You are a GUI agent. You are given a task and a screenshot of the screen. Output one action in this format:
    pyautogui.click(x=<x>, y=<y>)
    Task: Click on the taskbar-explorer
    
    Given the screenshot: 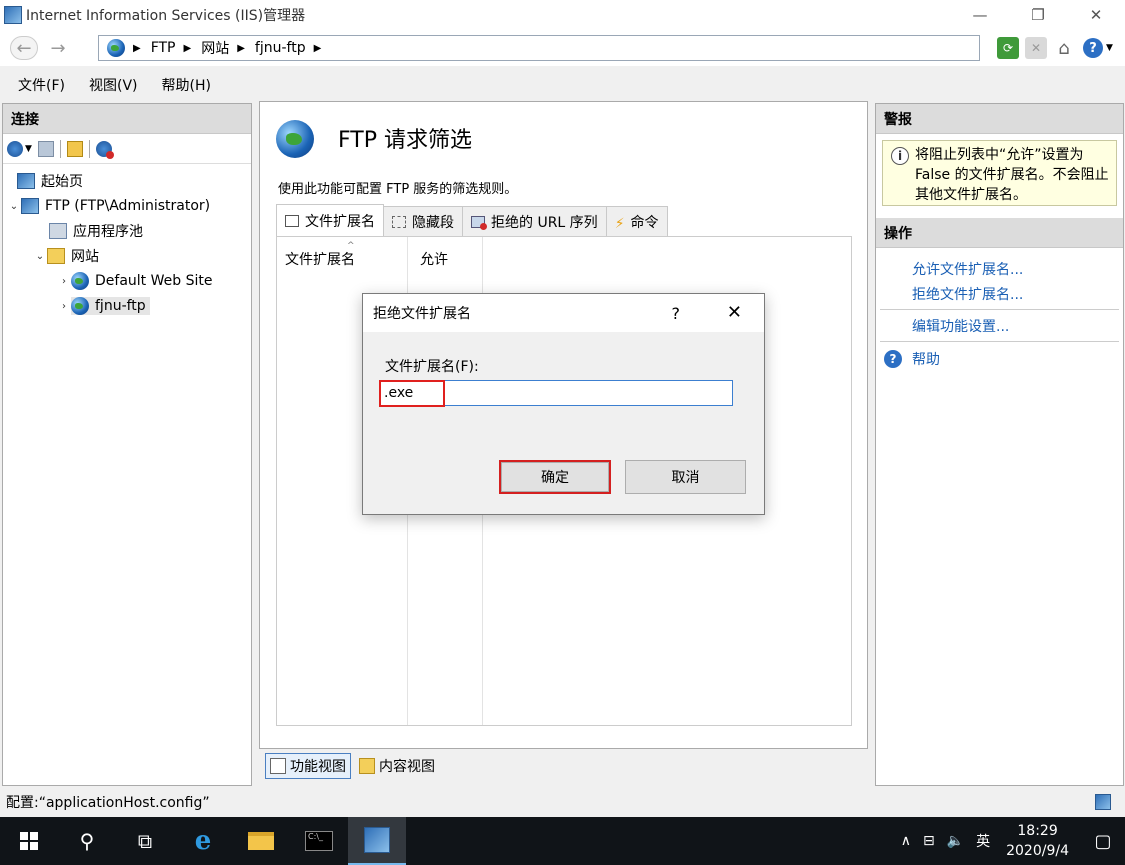 What is the action you would take?
    pyautogui.click(x=261, y=841)
    